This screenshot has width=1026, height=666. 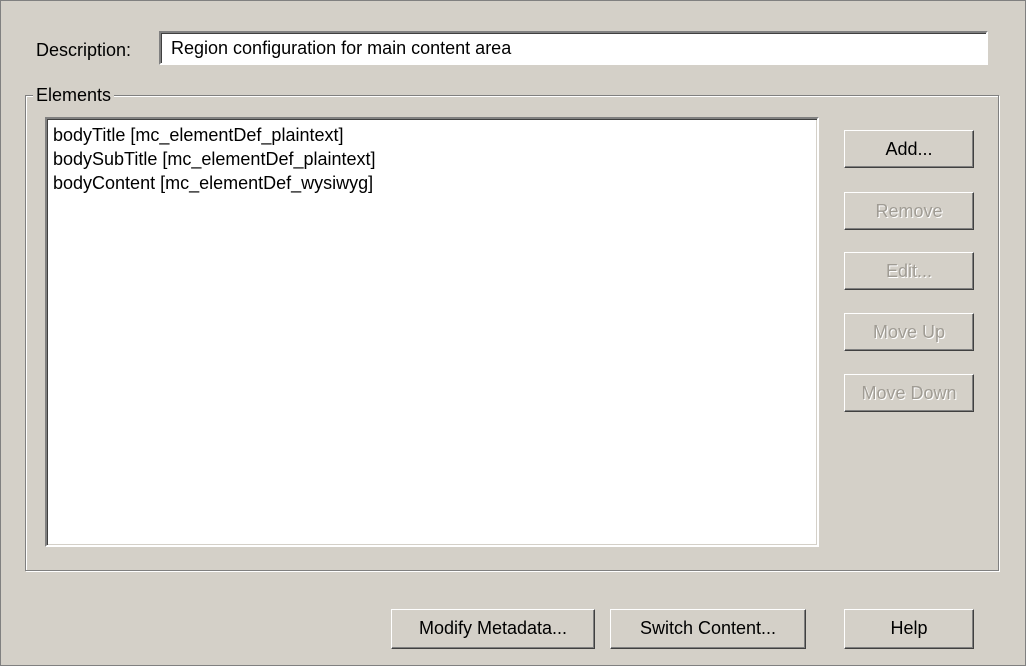 I want to click on description-label: Description:, so click(x=84, y=50).